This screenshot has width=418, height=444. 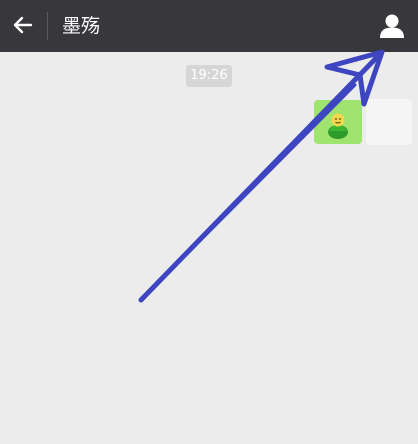 I want to click on person-icon, so click(x=392, y=26).